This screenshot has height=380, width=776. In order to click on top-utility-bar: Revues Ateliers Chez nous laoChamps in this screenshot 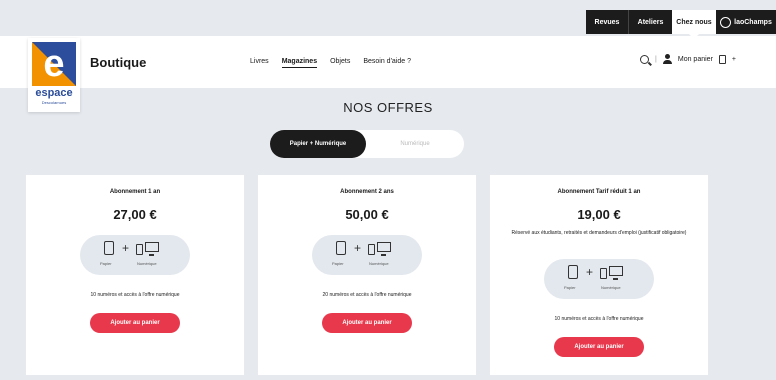, I will do `click(681, 24)`.